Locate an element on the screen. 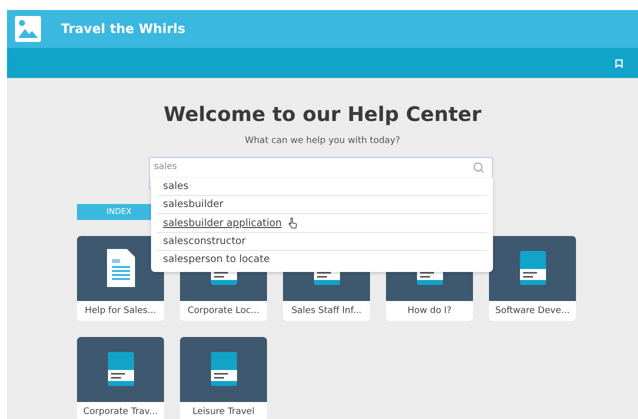 The width and height of the screenshot is (638, 419). suggestion-item: salesbuilder application is located at coordinates (322, 223).